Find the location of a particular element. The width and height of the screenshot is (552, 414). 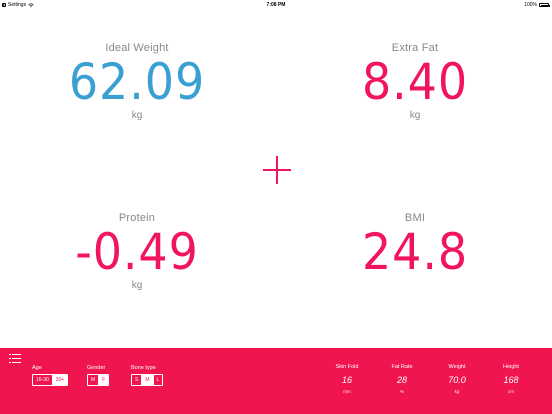

skin-fold-label: Skin Fold is located at coordinates (347, 367).